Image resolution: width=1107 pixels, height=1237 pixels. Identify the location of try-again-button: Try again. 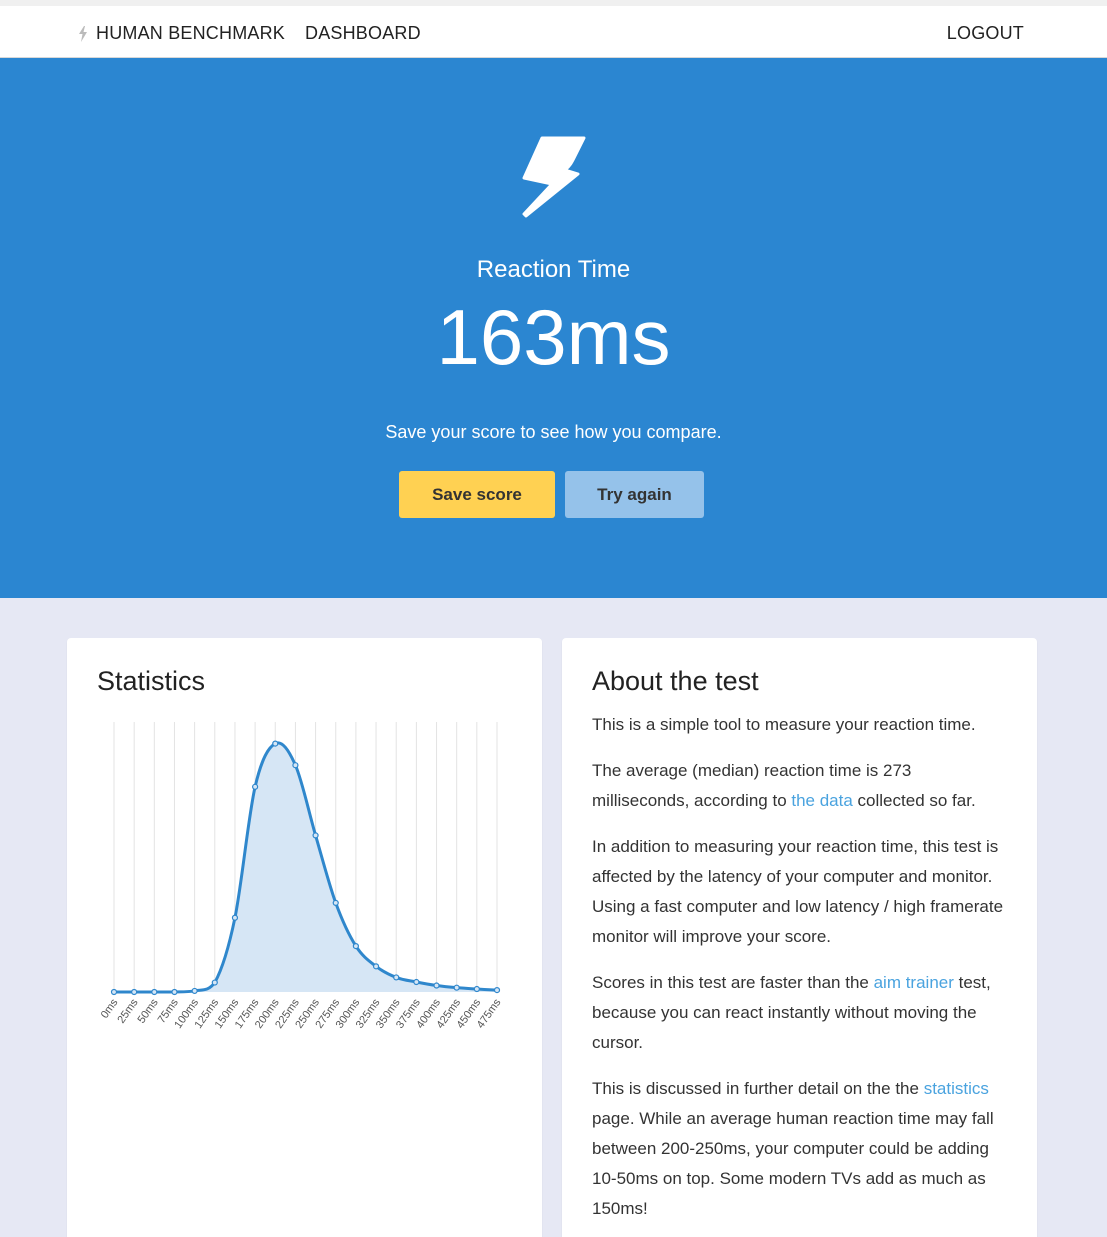
(634, 494).